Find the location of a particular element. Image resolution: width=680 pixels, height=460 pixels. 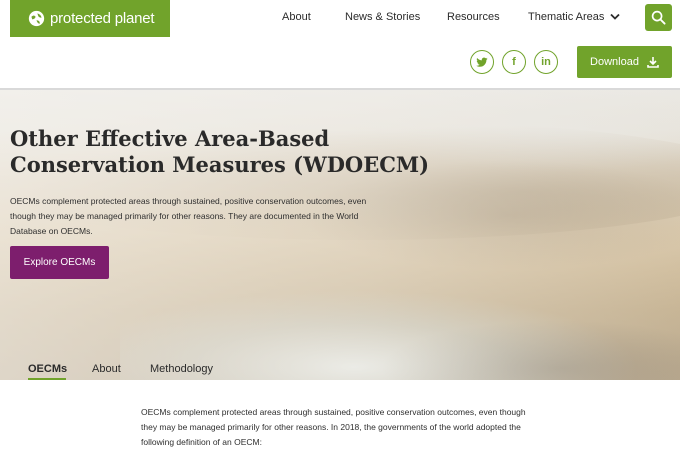

search-icon is located at coordinates (658, 17).